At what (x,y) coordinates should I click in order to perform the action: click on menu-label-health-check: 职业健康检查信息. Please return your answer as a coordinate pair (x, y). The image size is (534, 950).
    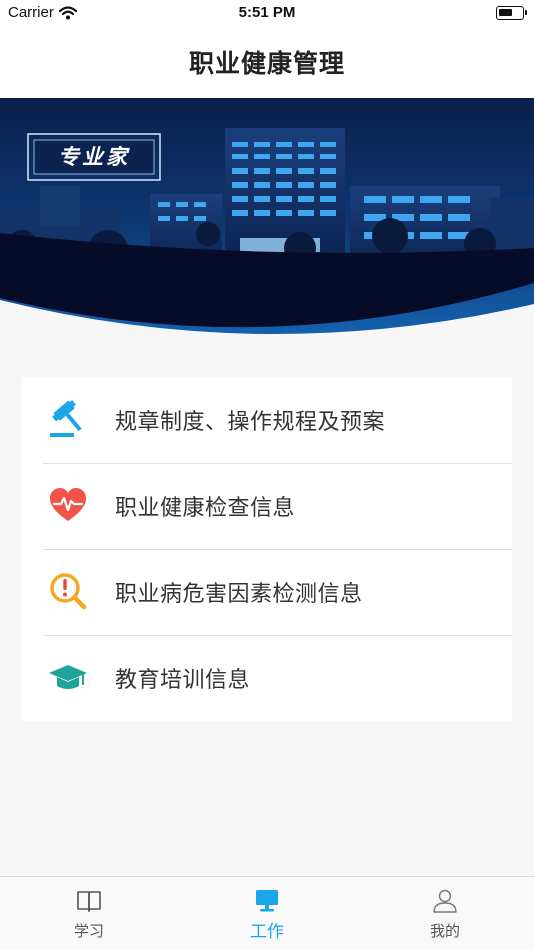
    Looking at the image, I should click on (205, 508).